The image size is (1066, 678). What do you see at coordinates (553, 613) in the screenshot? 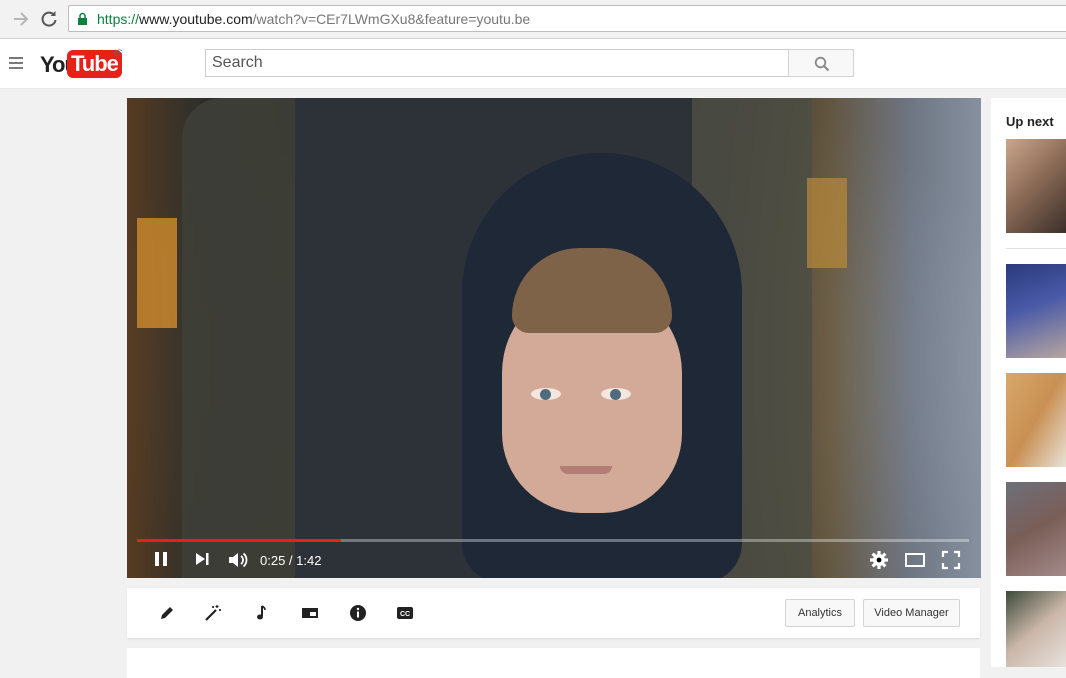
I see `creator-action-bar: CC Analytics Video Manager` at bounding box center [553, 613].